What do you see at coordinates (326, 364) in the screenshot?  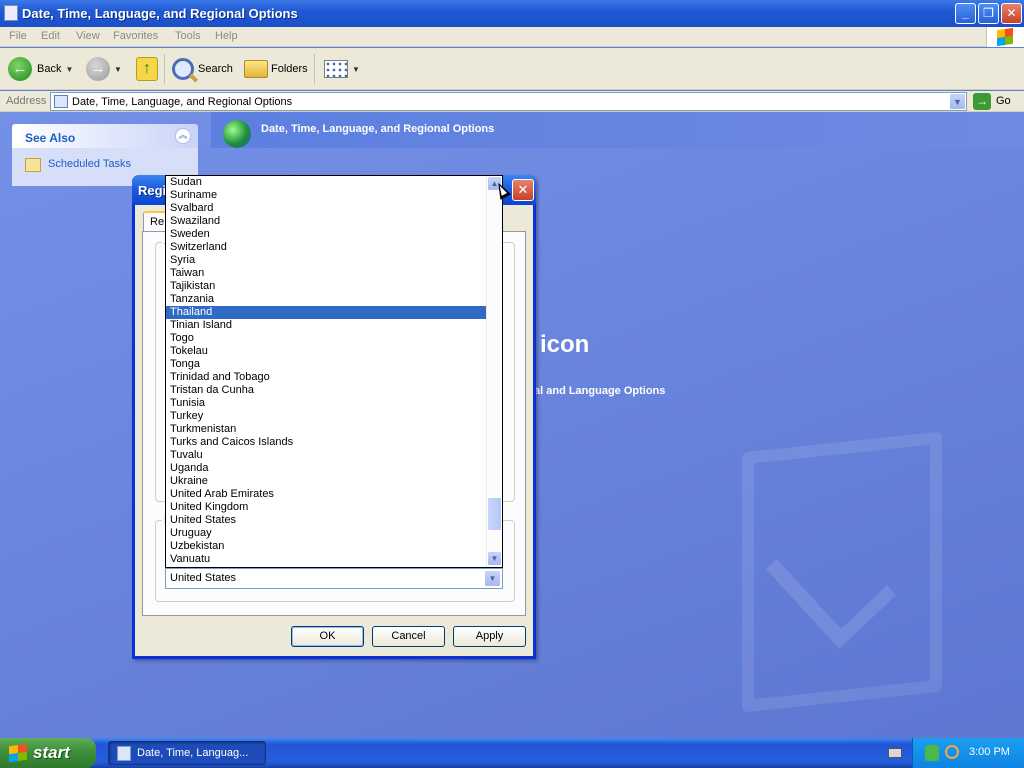 I see `country-option: Tonga` at bounding box center [326, 364].